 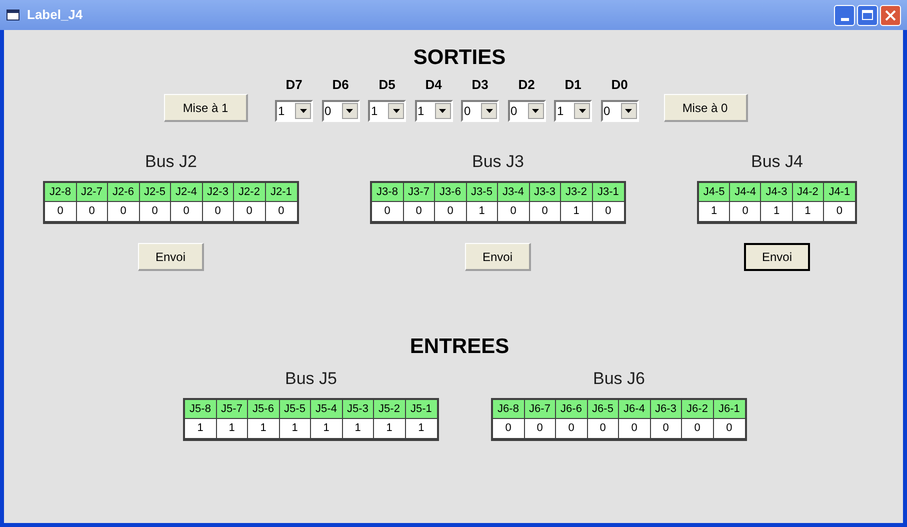 I want to click on pin-header: J6-3, so click(x=666, y=409).